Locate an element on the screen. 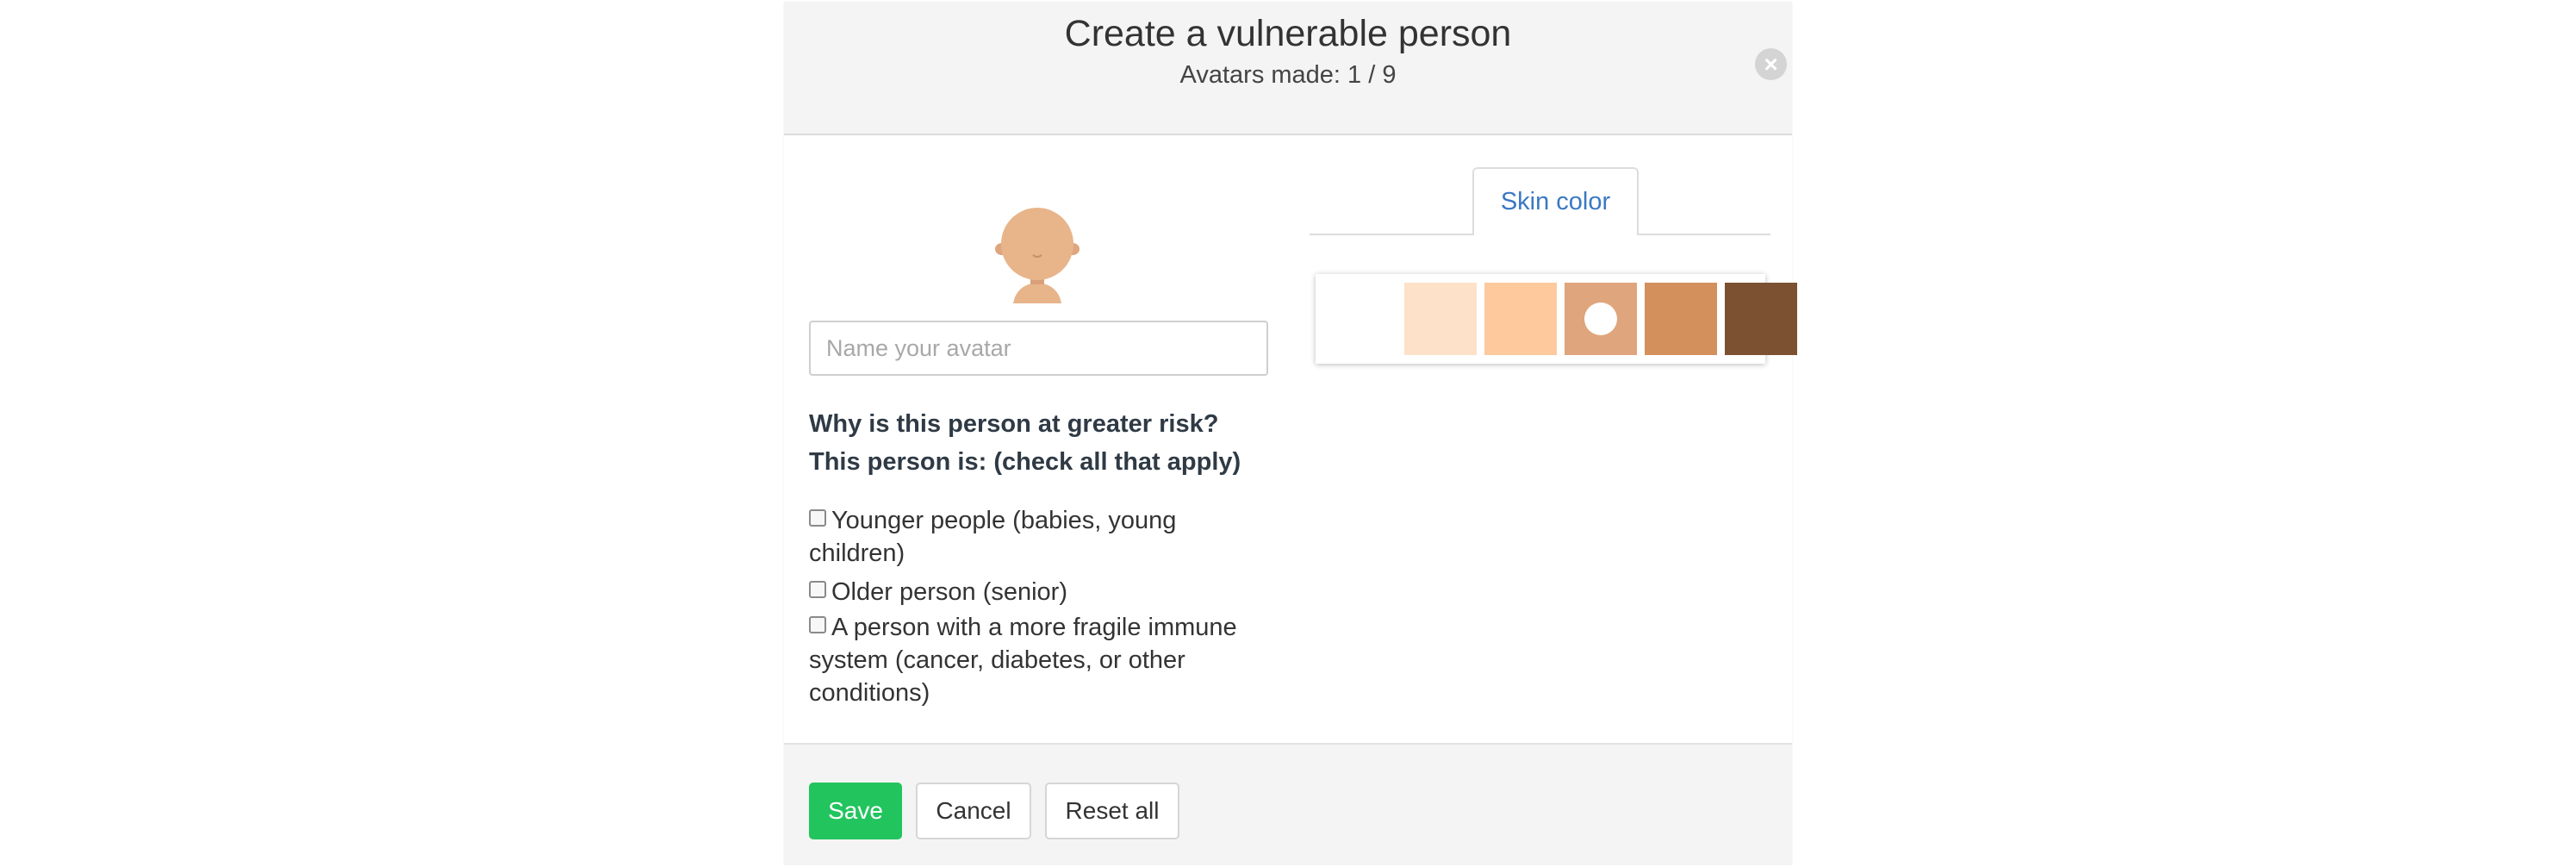 The height and width of the screenshot is (867, 2576). avatar-shoulders is located at coordinates (1037, 293).